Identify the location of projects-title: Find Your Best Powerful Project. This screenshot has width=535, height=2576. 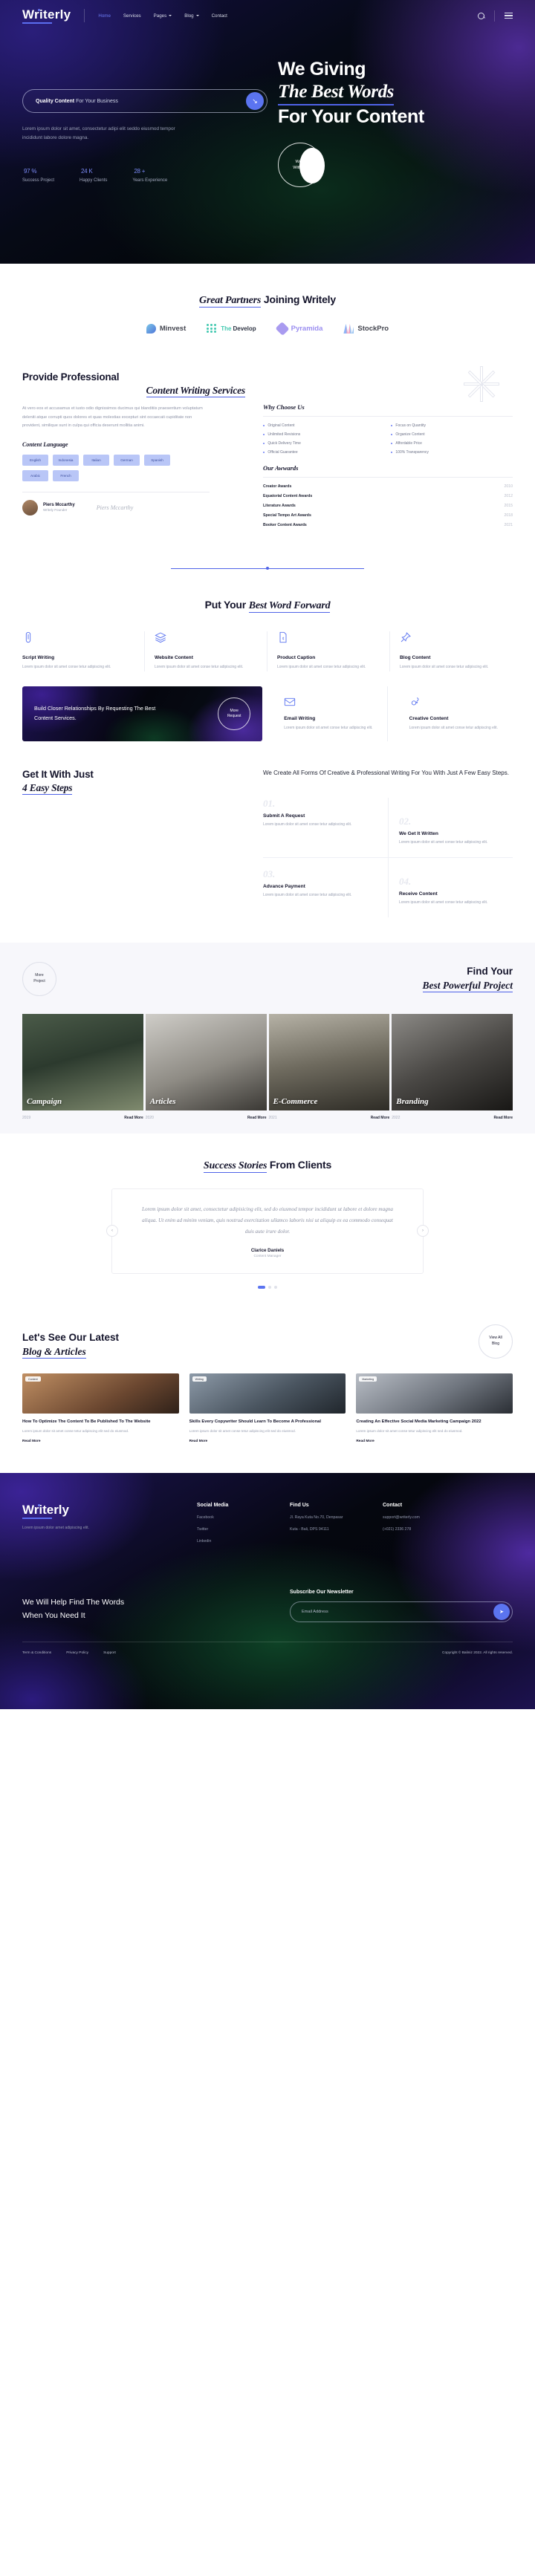
(467, 978).